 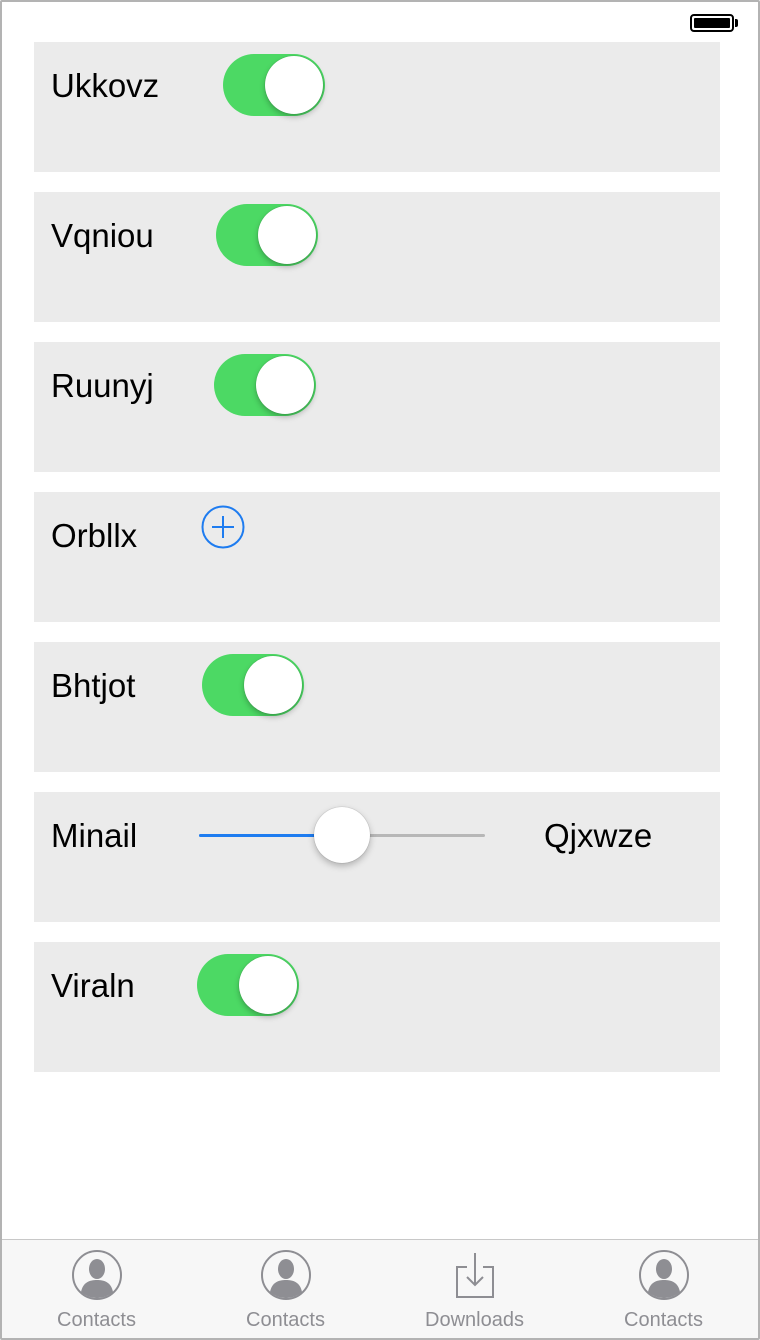 What do you see at coordinates (377, 407) in the screenshot?
I see `list-row-ruunyj: Ruunyj` at bounding box center [377, 407].